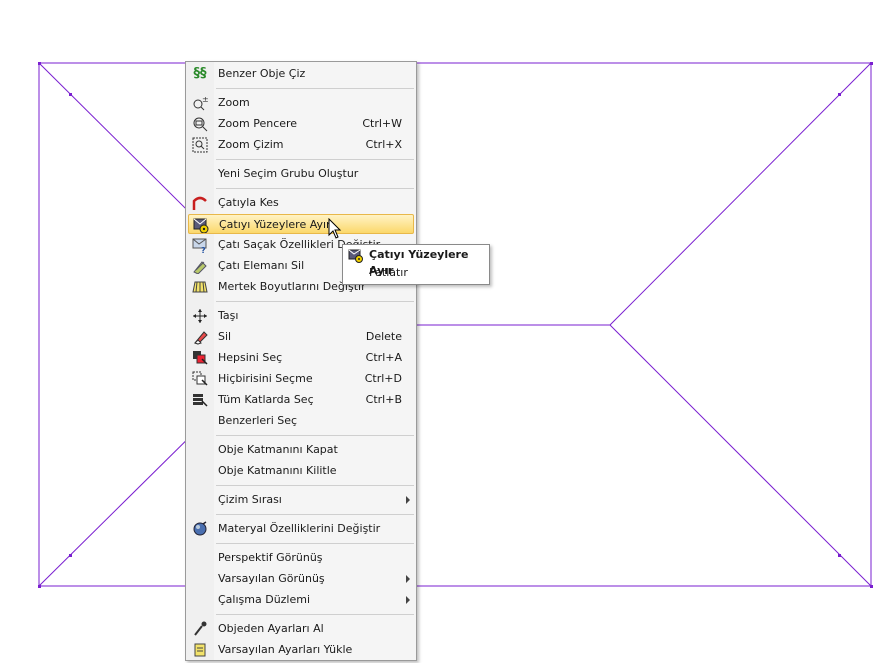 The image size is (896, 663). Describe the element at coordinates (200, 379) in the screenshot. I see `select-none-icon` at that location.